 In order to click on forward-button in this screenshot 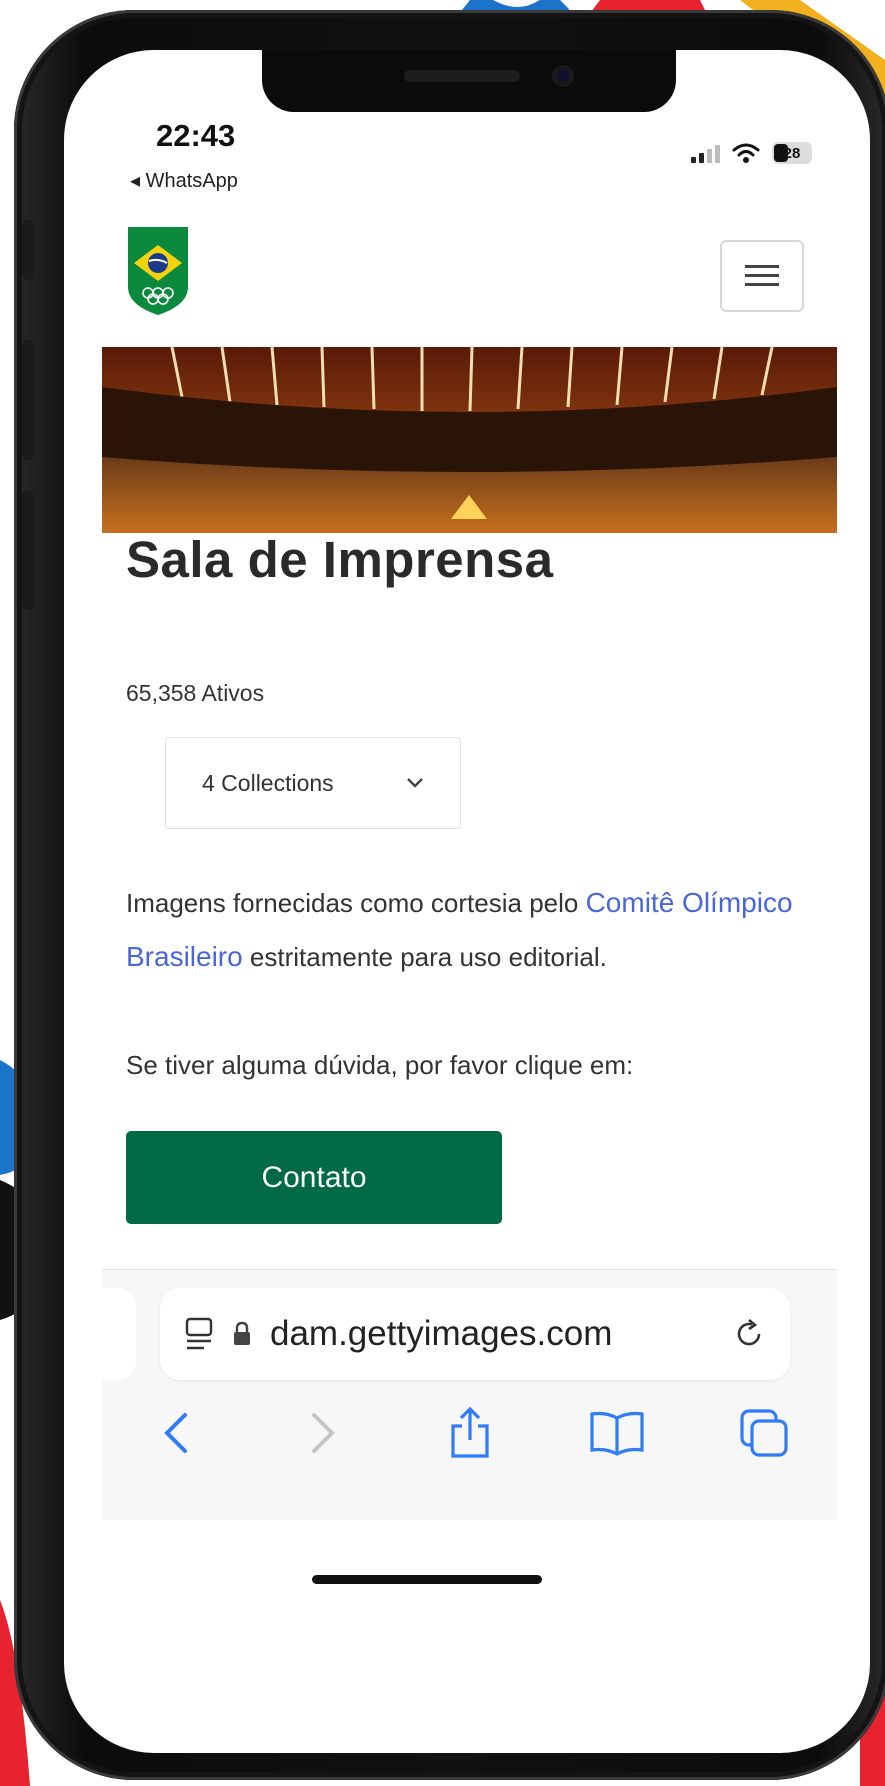, I will do `click(323, 1433)`.